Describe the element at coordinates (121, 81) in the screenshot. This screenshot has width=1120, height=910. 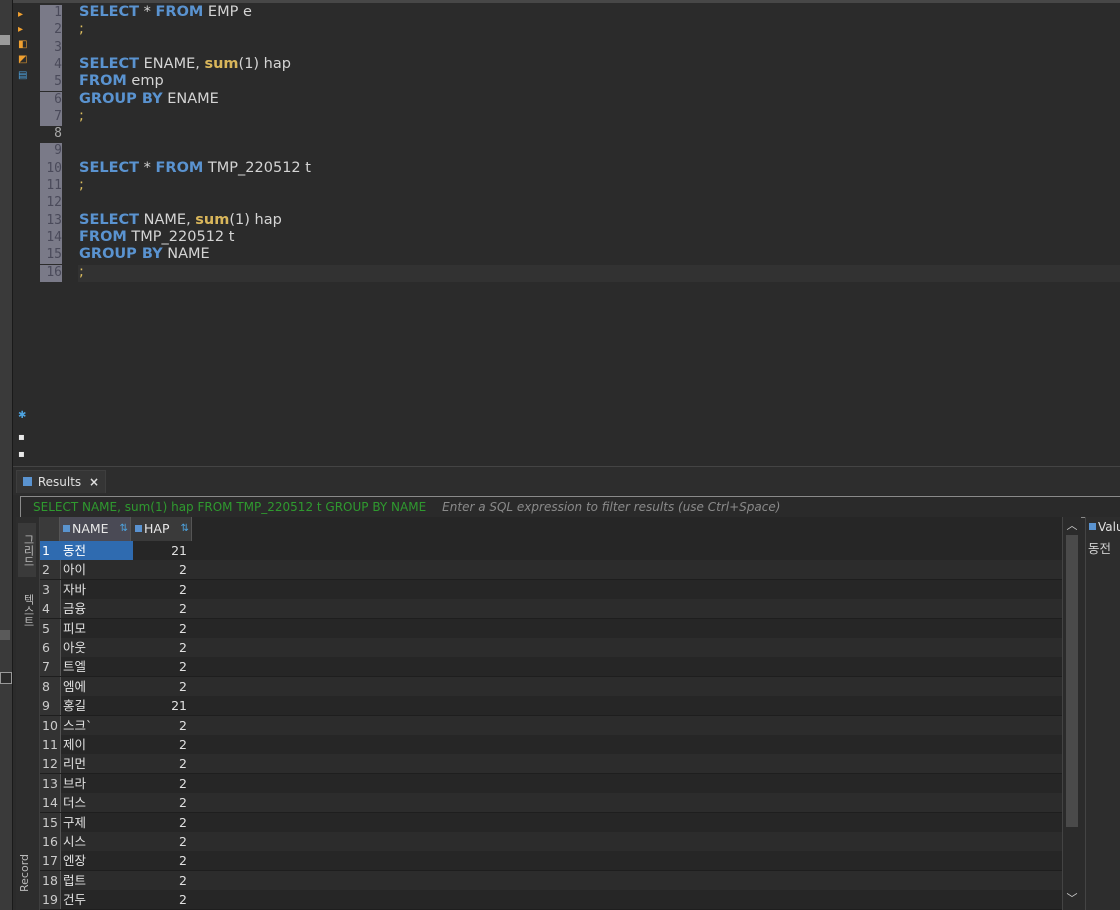
I see `code-line: FROM emp` at that location.